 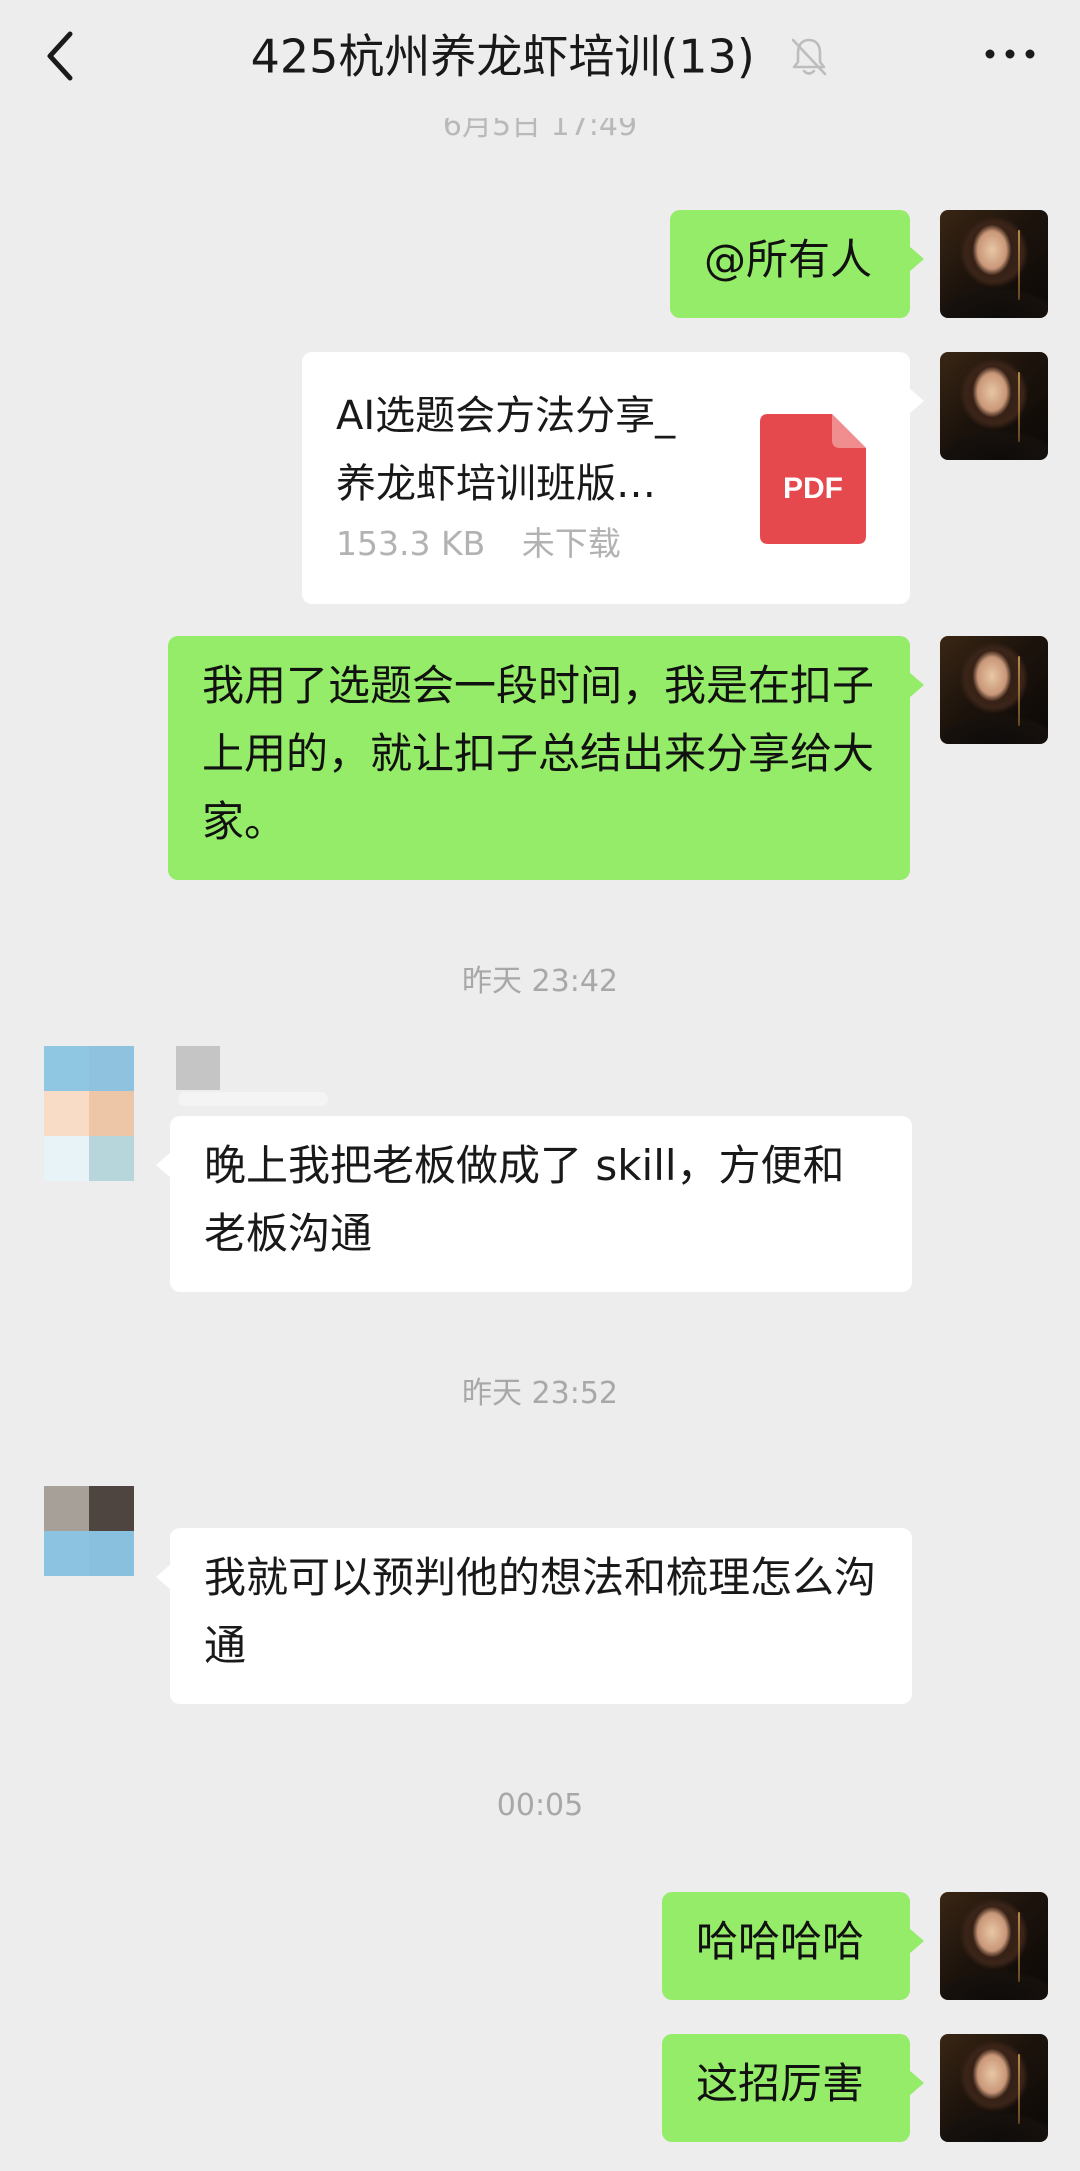 What do you see at coordinates (540, 981) in the screenshot?
I see `timestamp: 昨天 23:42` at bounding box center [540, 981].